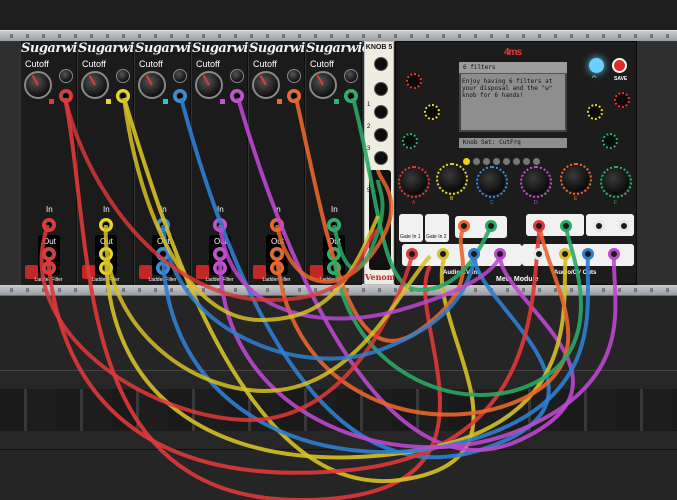  I want to click on meta-knob-set: Knob Set: CutFrq, so click(513, 143).